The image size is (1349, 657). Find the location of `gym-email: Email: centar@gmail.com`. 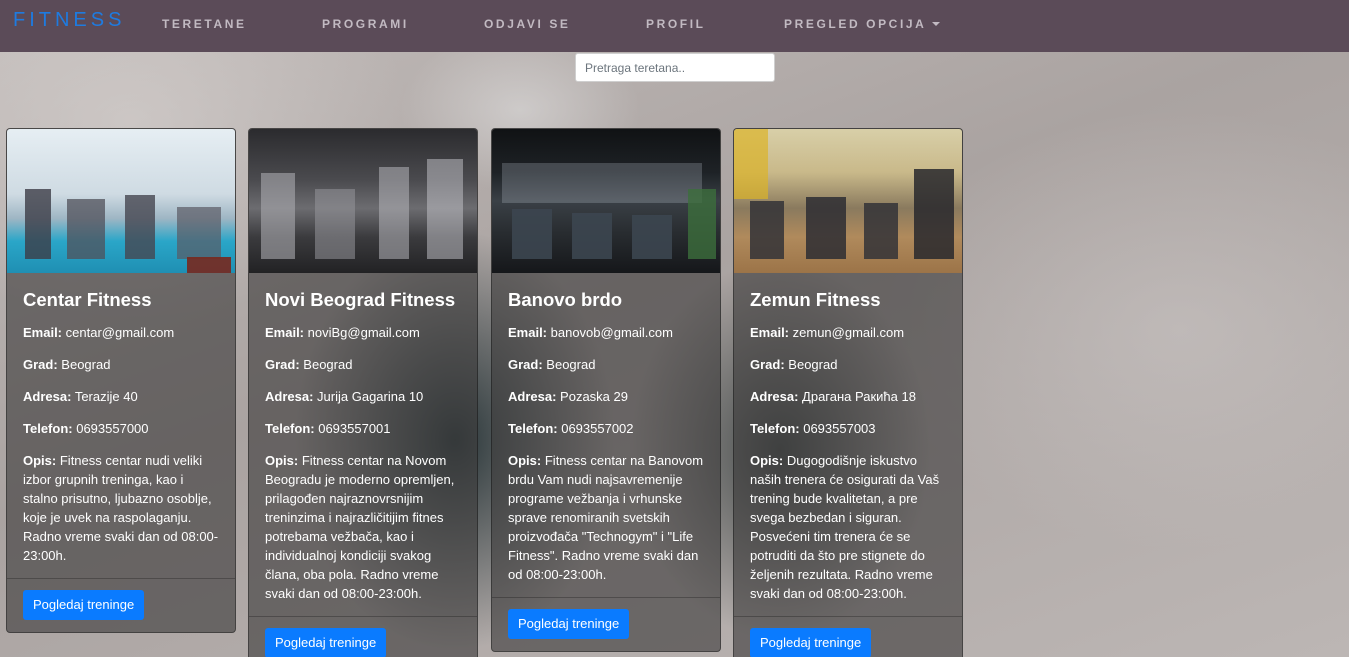

gym-email: Email: centar@gmail.com is located at coordinates (99, 332).